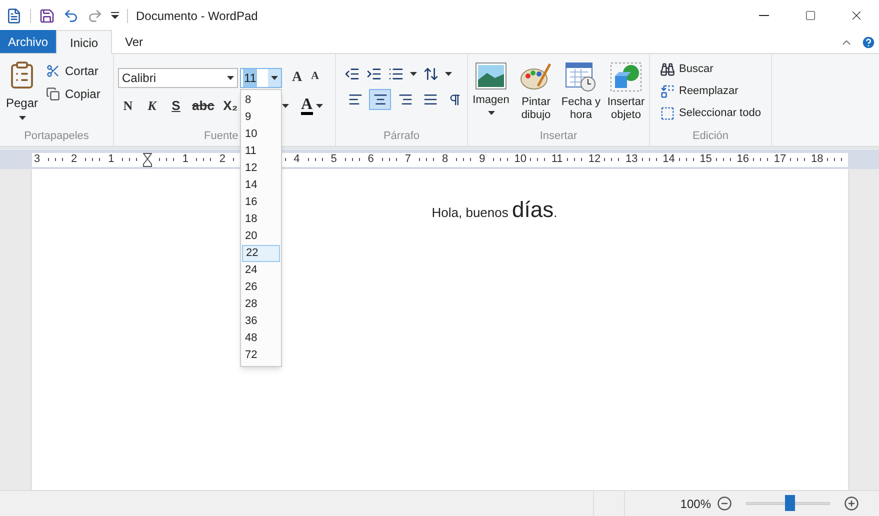 The width and height of the screenshot is (879, 516). Describe the element at coordinates (73, 94) in the screenshot. I see `copy-button: Copiar` at that location.